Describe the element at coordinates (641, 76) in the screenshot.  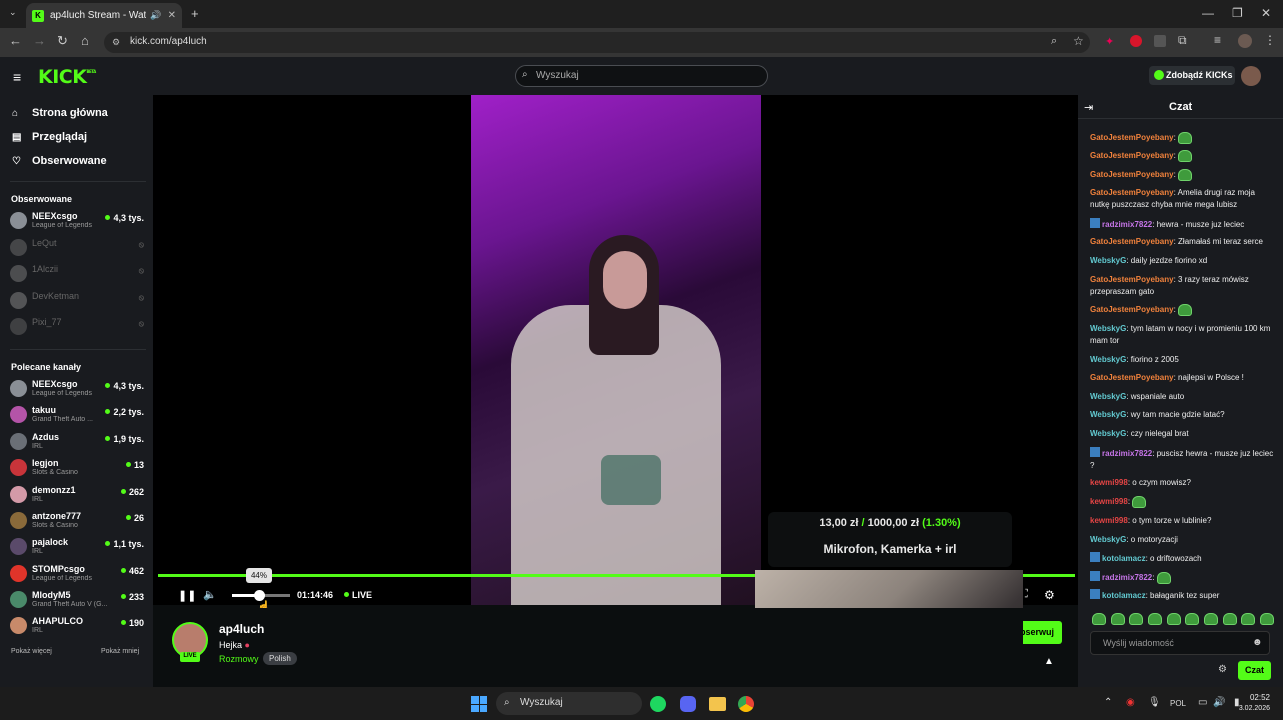
I see `search-input: Wyszukaj` at that location.